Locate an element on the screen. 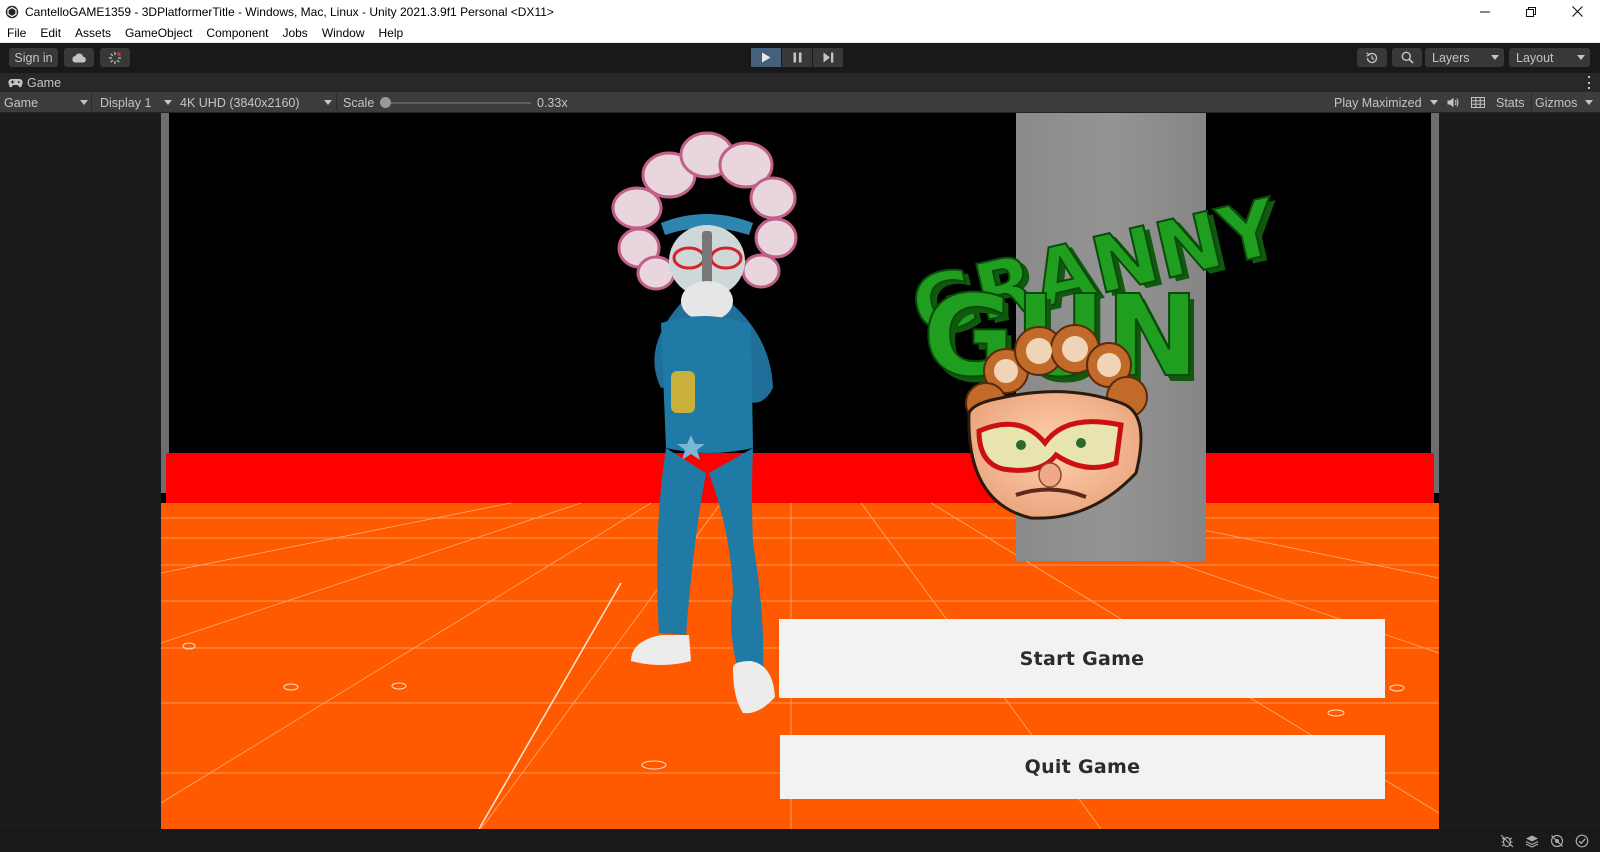  layers-label: Layers is located at coordinates (1451, 57).